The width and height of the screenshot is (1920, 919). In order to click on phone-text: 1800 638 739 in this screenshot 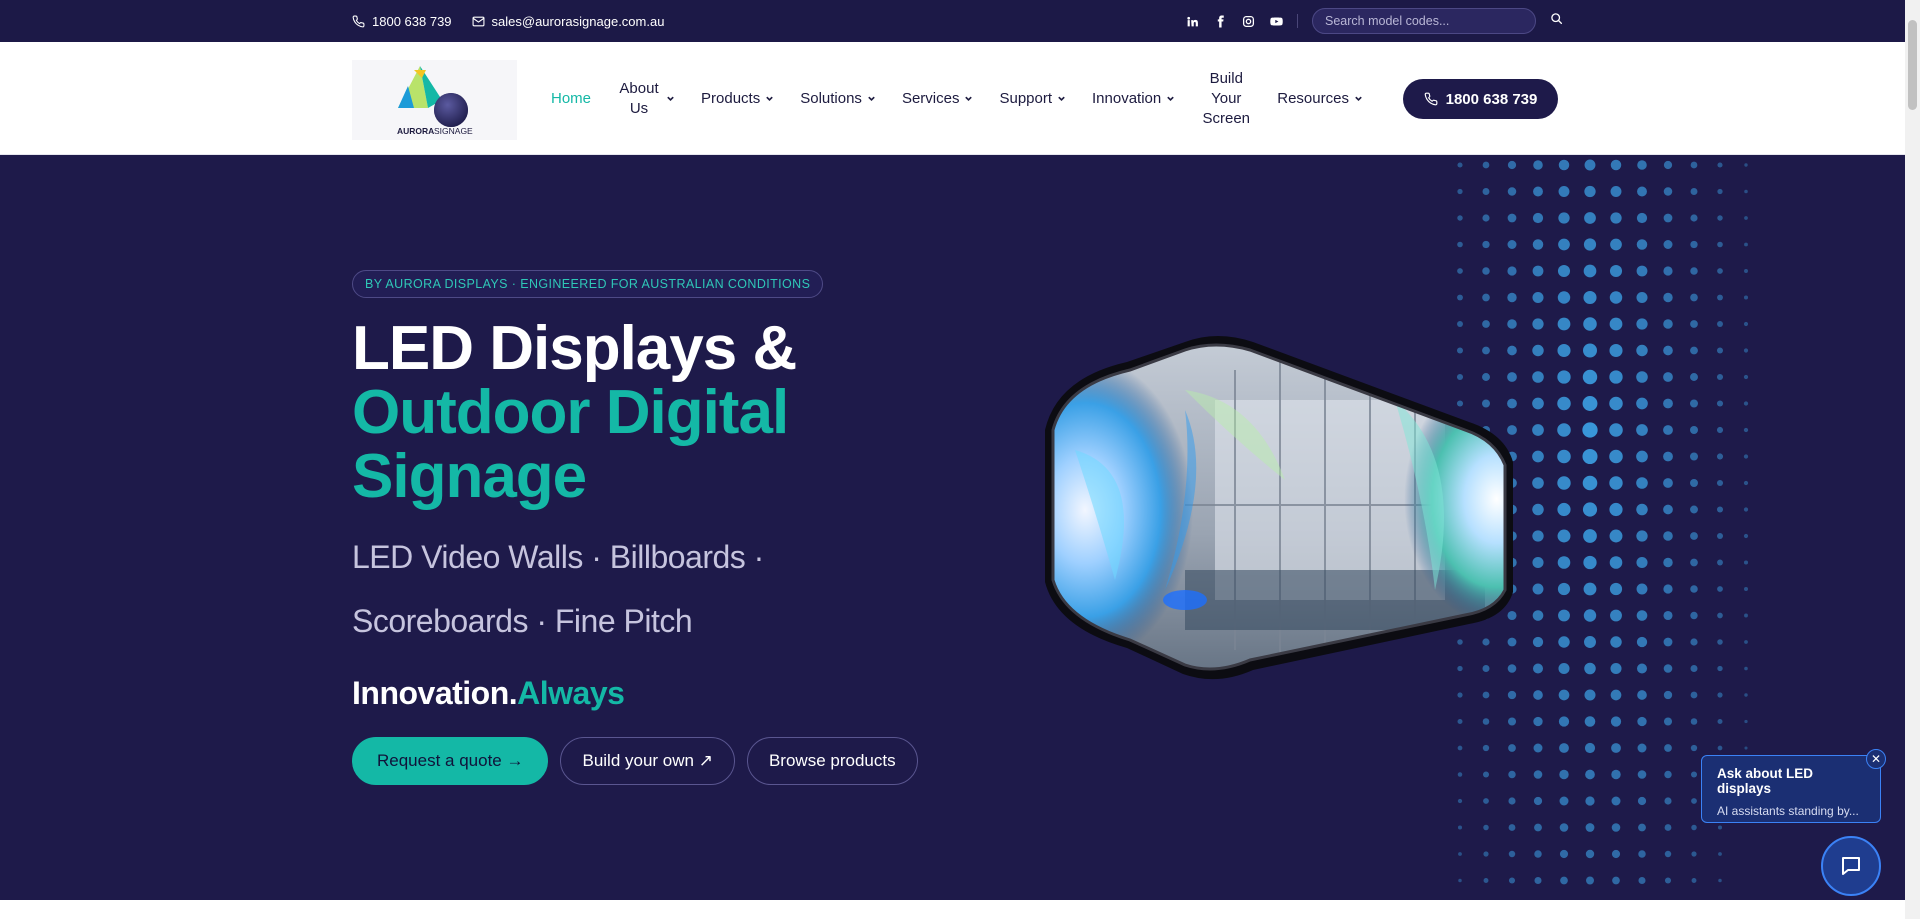, I will do `click(412, 21)`.